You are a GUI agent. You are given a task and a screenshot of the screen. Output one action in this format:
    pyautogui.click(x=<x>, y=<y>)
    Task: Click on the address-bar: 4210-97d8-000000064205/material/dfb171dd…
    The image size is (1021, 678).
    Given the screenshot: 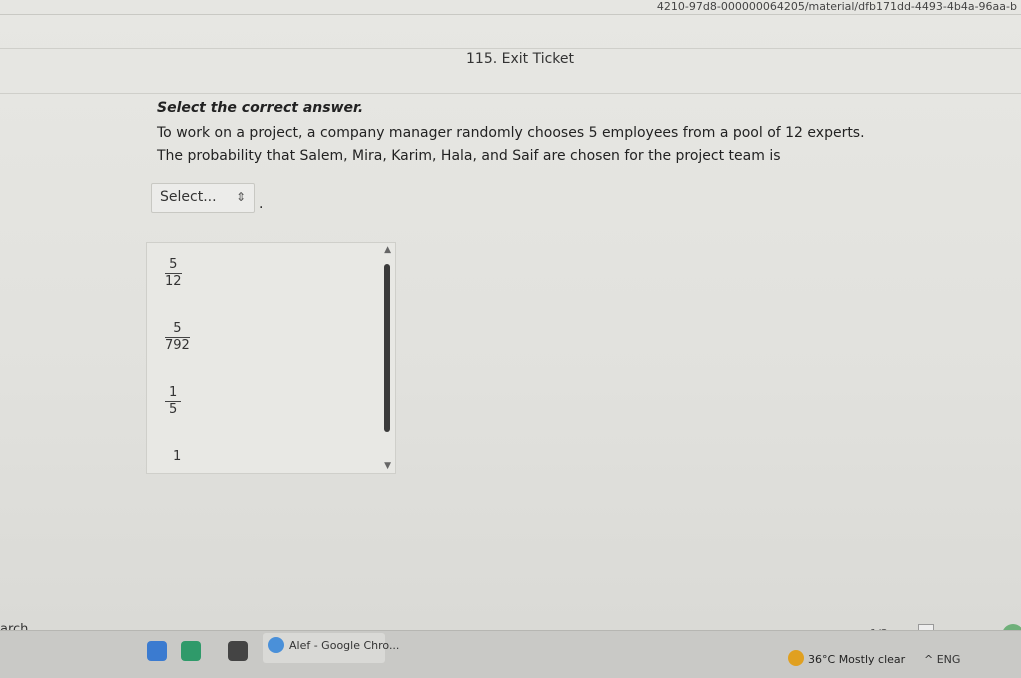 What is the action you would take?
    pyautogui.click(x=510, y=7)
    